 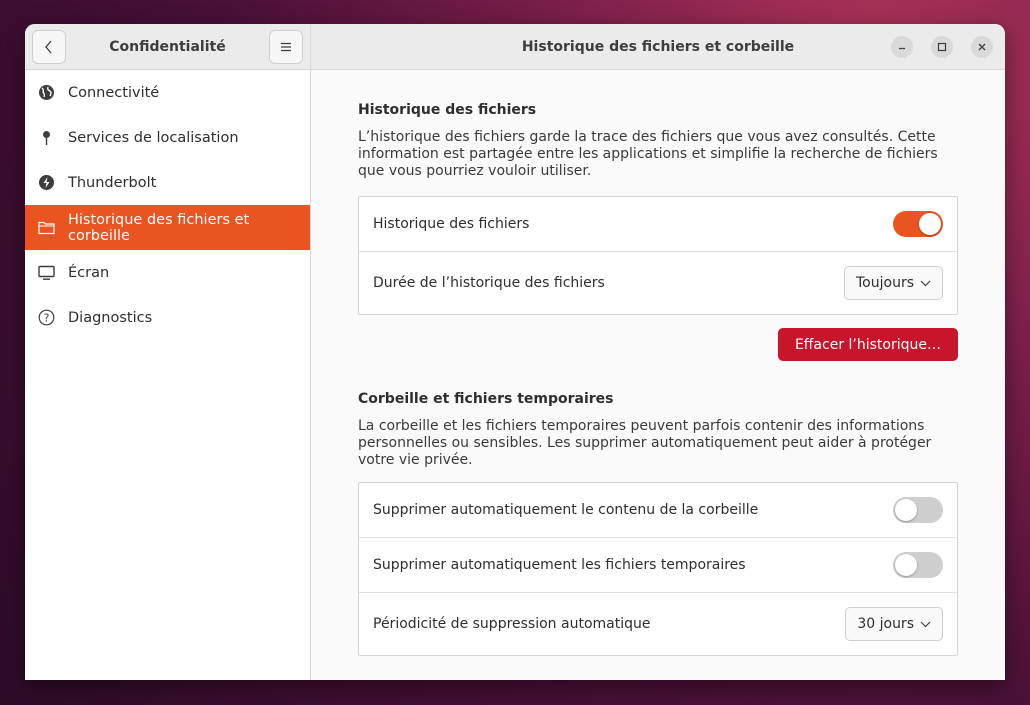 I want to click on dropdown-value: Toujours, so click(x=885, y=283).